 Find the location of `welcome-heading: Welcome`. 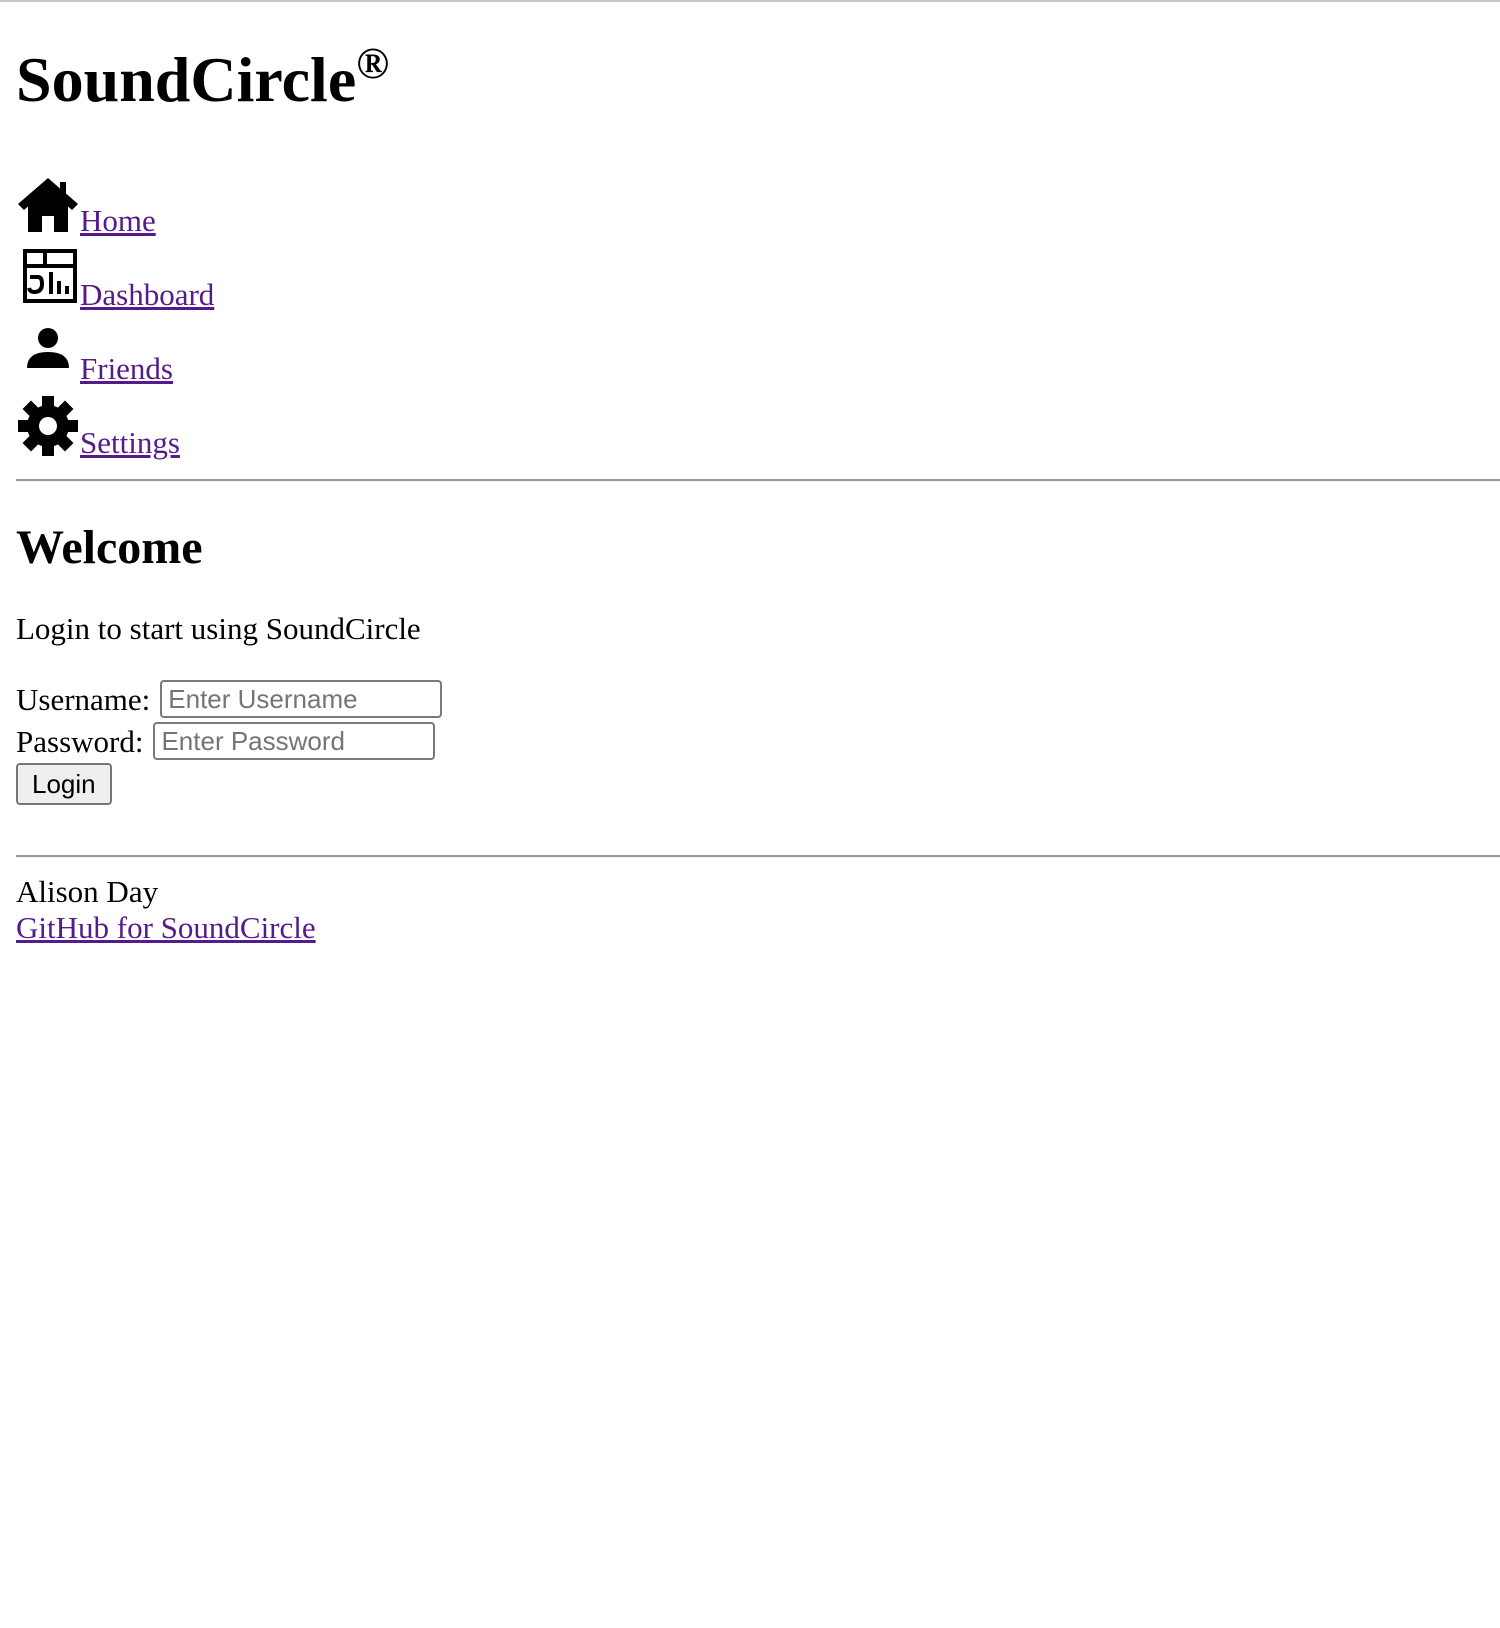

welcome-heading: Welcome is located at coordinates (109, 547).